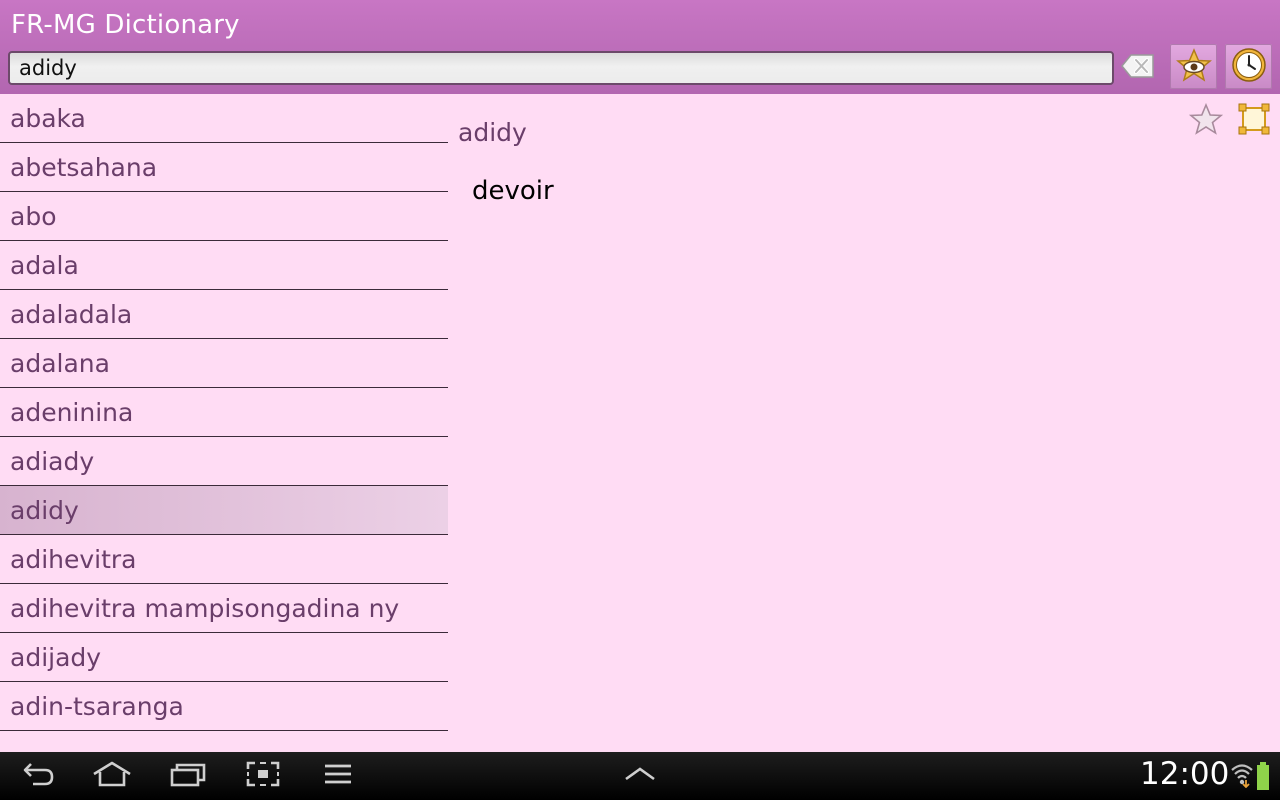 Image resolution: width=1280 pixels, height=800 pixels. I want to click on clear-search-button, so click(1138, 68).